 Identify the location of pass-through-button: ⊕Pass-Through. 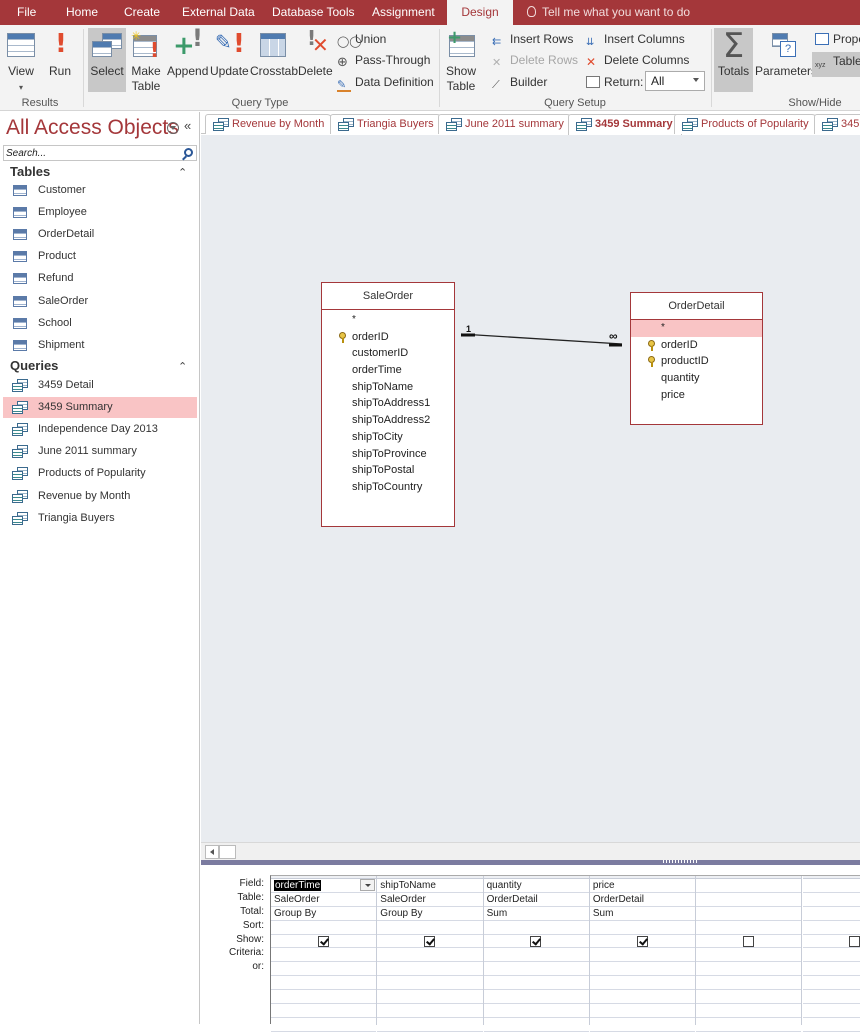
(383, 60).